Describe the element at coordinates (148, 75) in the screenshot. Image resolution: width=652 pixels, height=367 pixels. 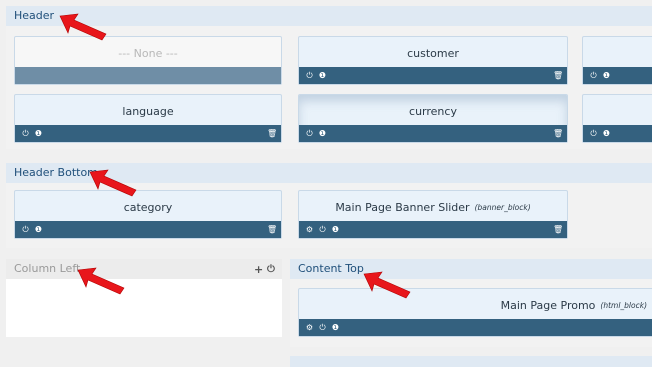
I see `block-toolbar` at that location.